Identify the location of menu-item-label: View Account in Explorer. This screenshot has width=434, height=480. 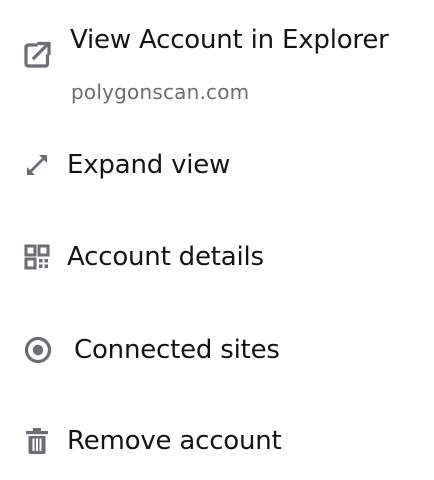
(229, 40).